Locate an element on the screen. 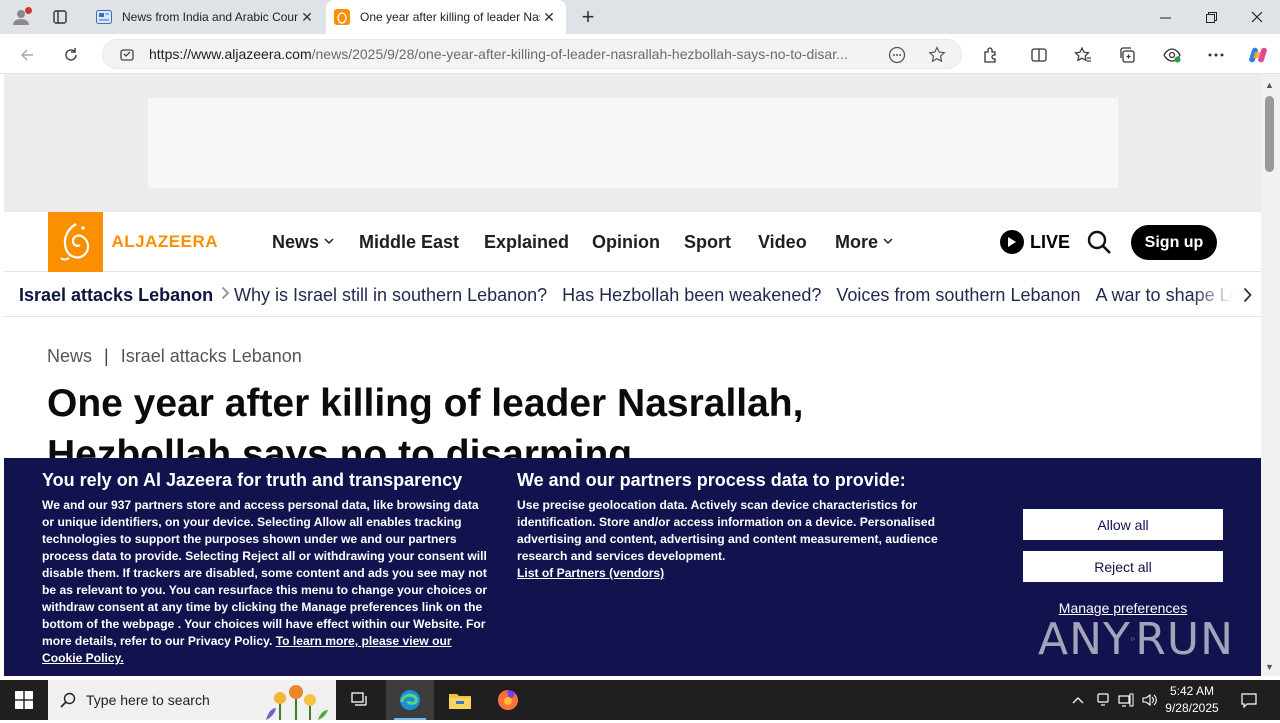 The image size is (1280, 723). scroll-right-icon is located at coordinates (1247, 294).